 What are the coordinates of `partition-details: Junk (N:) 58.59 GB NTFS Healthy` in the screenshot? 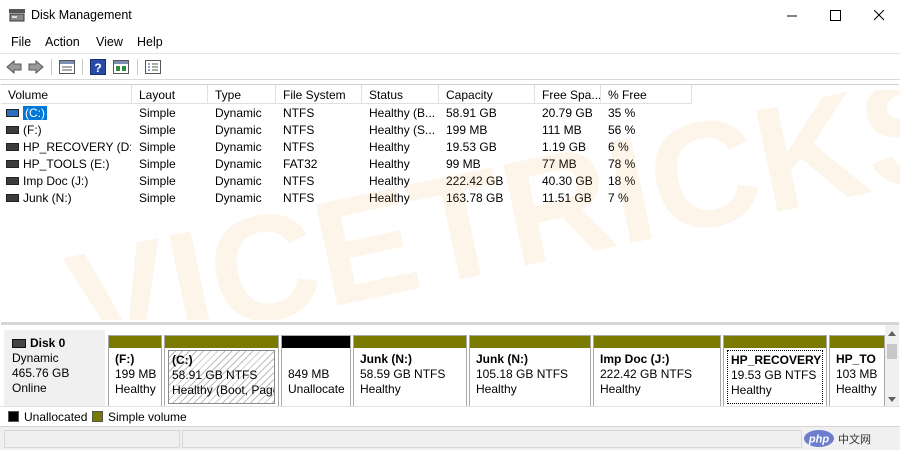 It's located at (410, 377).